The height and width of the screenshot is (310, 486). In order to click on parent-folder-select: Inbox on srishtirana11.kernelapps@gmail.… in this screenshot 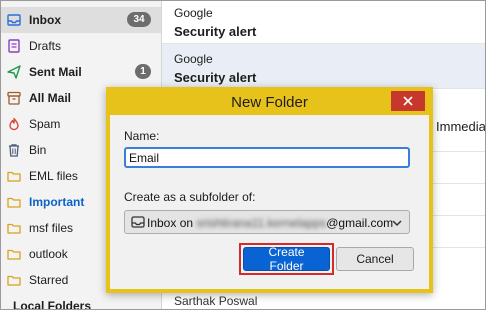, I will do `click(267, 222)`.